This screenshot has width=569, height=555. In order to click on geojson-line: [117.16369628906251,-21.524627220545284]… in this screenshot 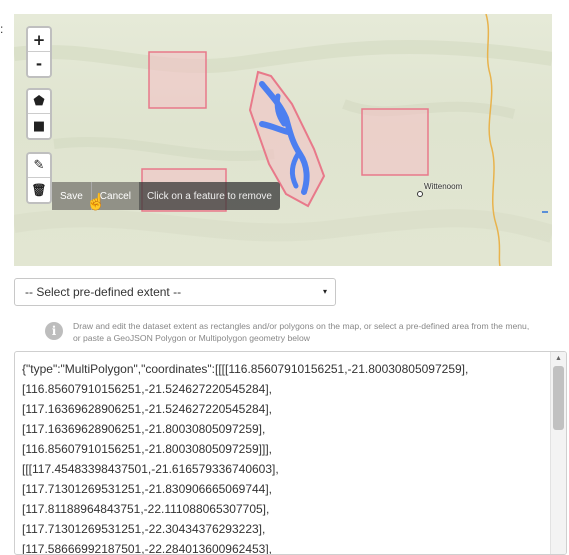, I will do `click(147, 409)`.